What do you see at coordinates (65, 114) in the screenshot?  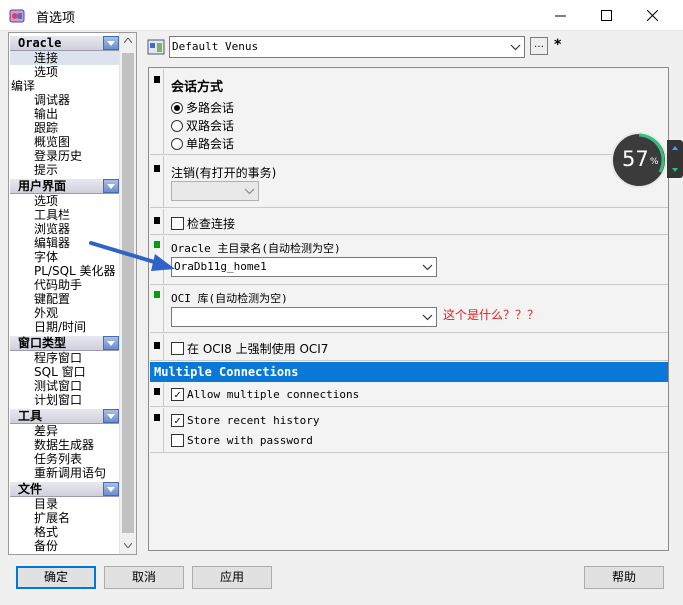 I see `tree-item-output: 输出` at bounding box center [65, 114].